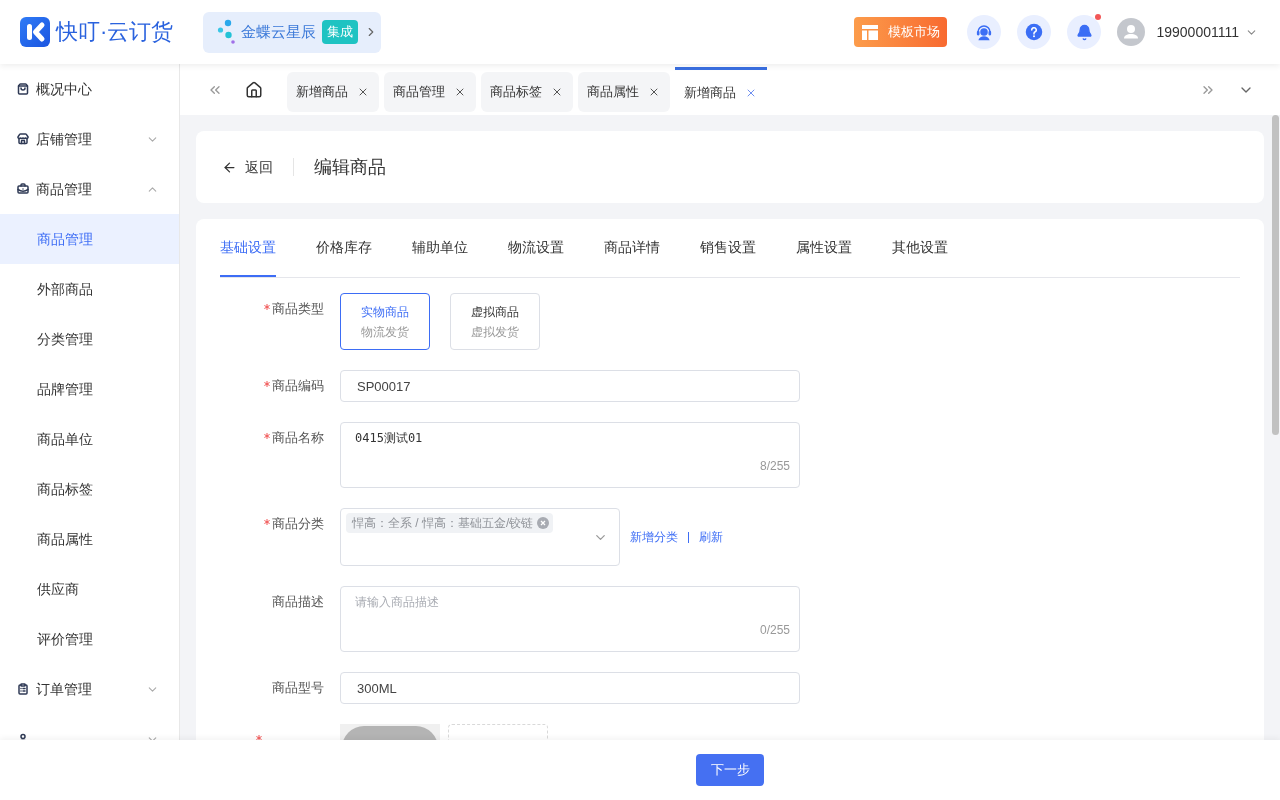 Image resolution: width=1280 pixels, height=800 pixels. What do you see at coordinates (248, 248) in the screenshot?
I see `form-tab: 基础设置` at bounding box center [248, 248].